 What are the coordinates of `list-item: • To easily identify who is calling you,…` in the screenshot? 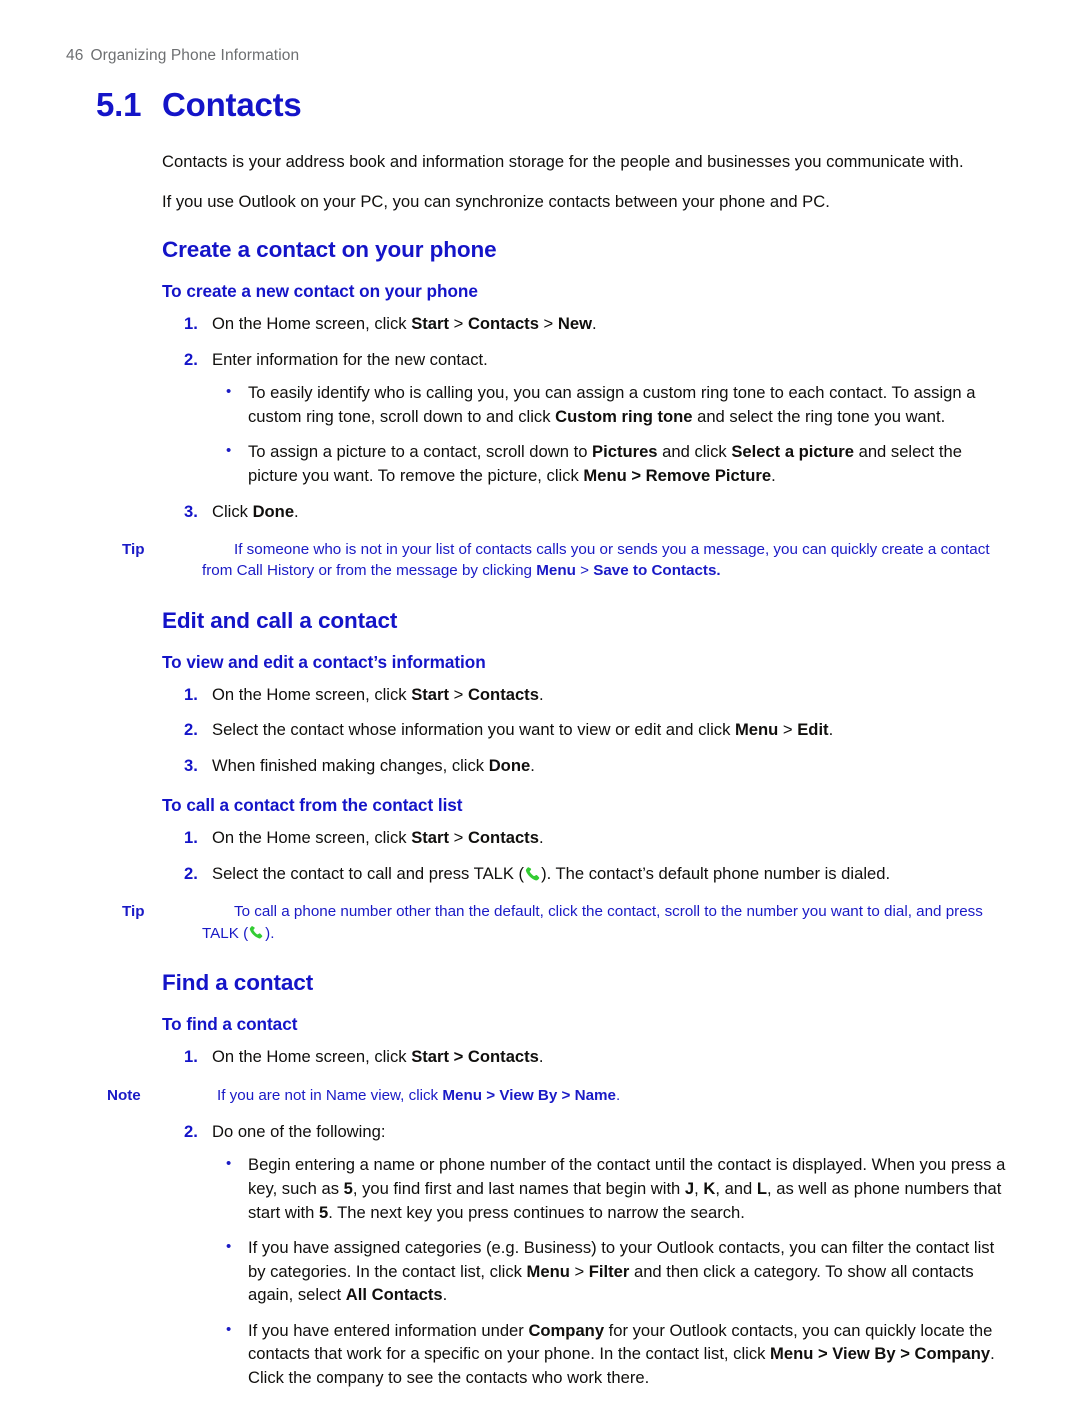 It's located at (614, 404).